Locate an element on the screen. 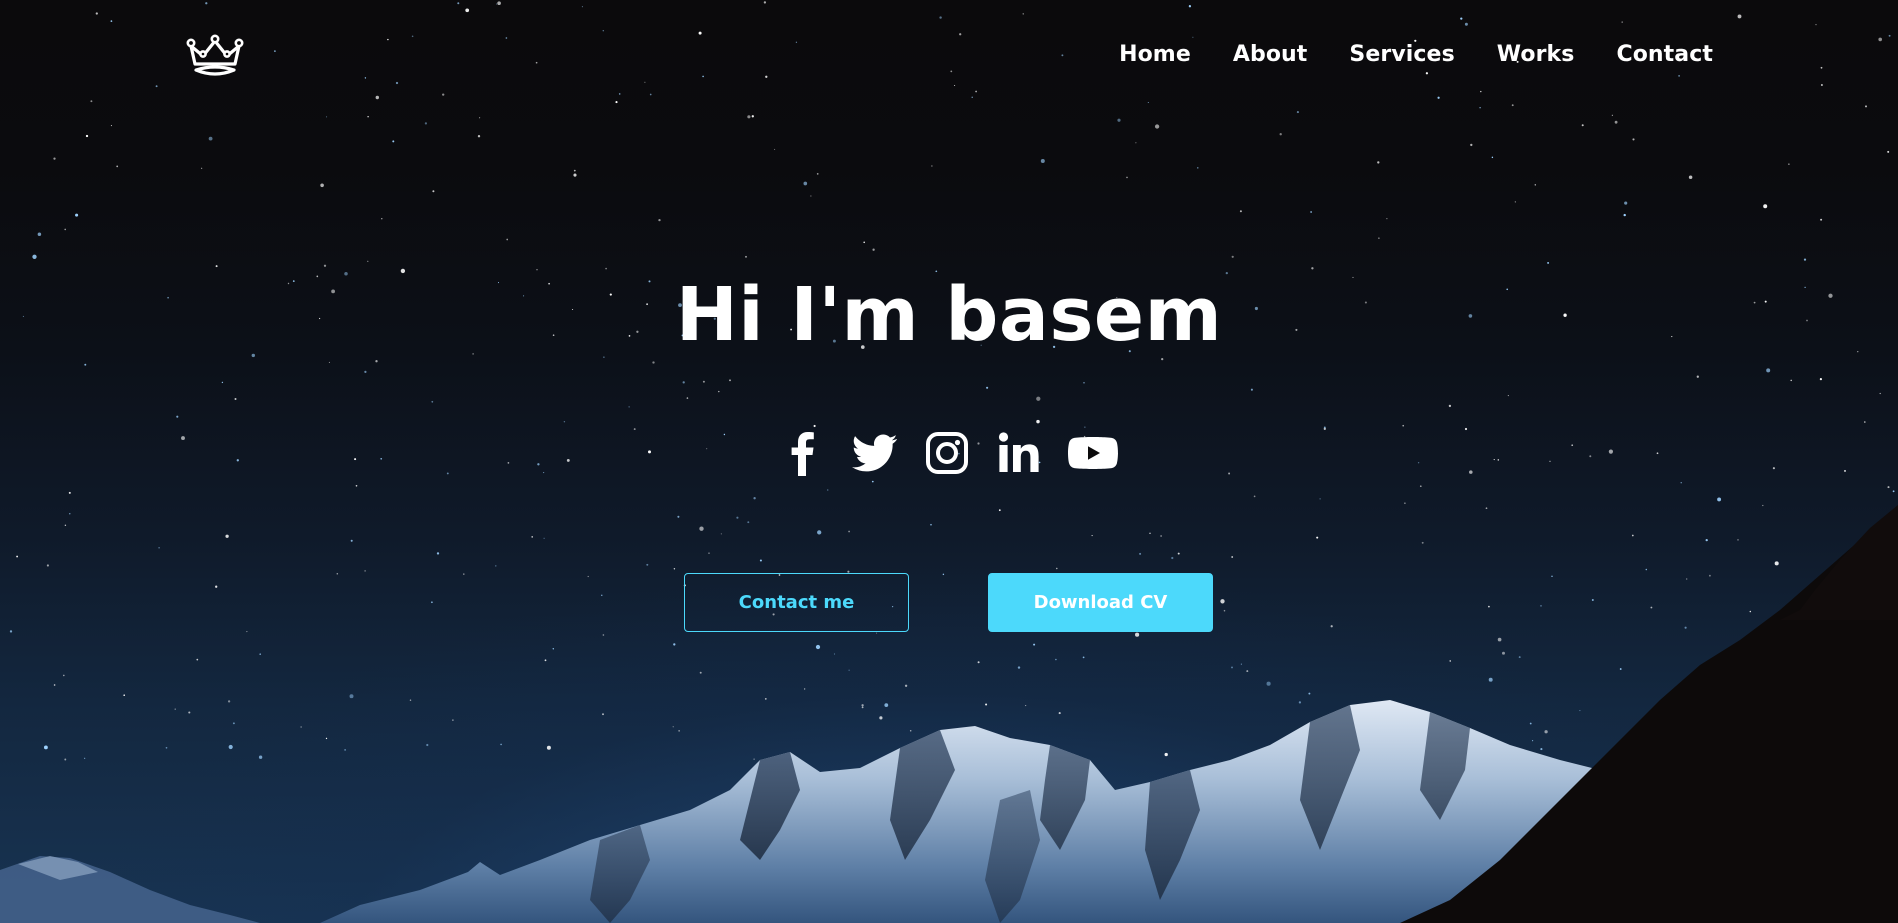 Image resolution: width=1898 pixels, height=923 pixels. social-links is located at coordinates (949, 453).